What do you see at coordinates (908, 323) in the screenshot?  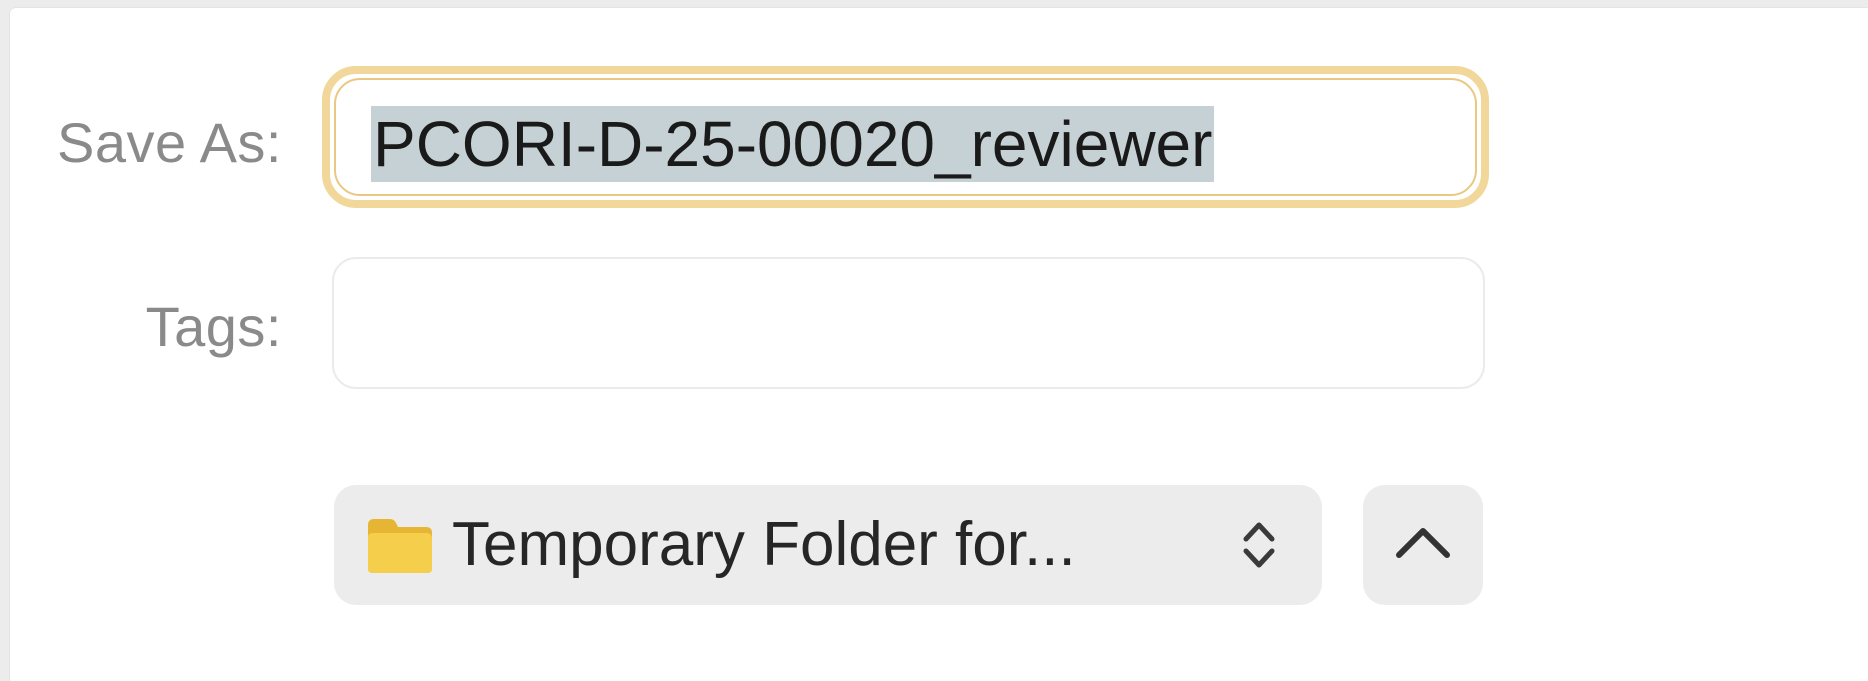 I see `tags-field` at bounding box center [908, 323].